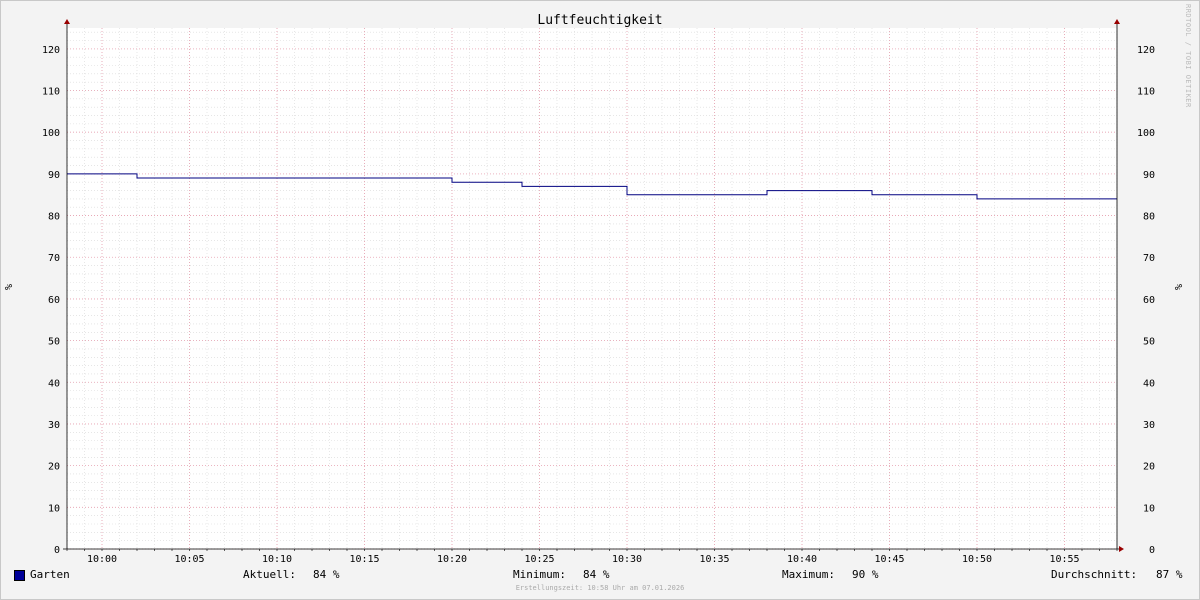  I want to click on y-tick-label-left: 70, so click(54, 258).